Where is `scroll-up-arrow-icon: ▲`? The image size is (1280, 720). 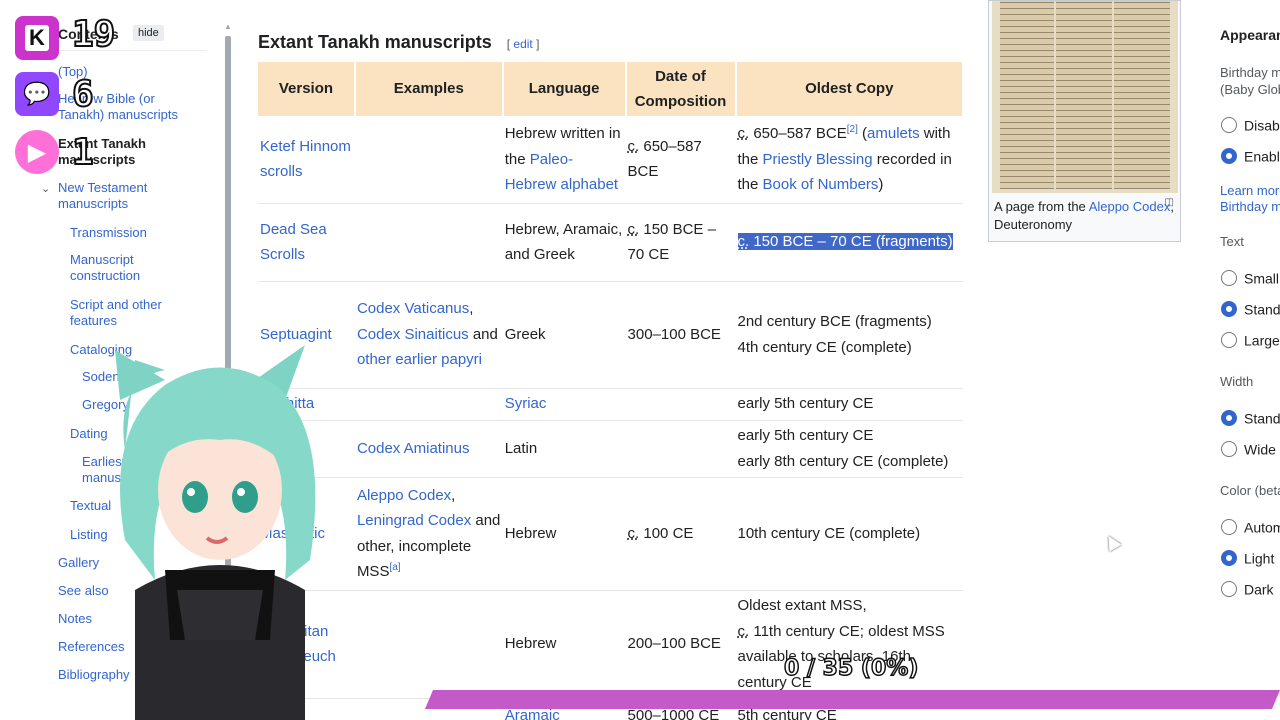
scroll-up-arrow-icon: ▲ is located at coordinates (228, 26).